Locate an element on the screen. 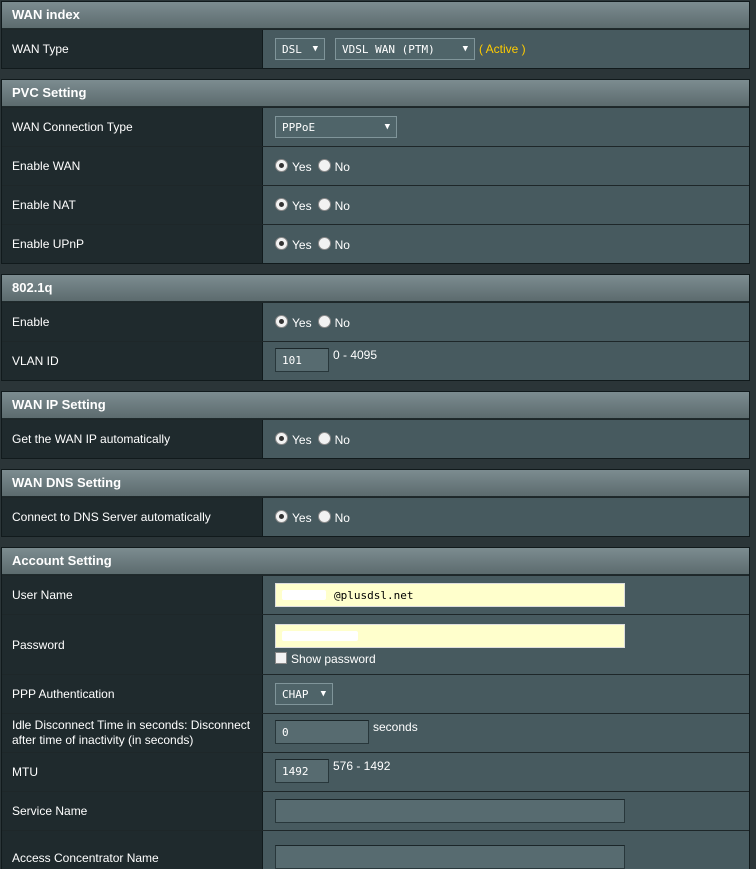  wan-ip-auto-yes: Yes is located at coordinates (293, 439).